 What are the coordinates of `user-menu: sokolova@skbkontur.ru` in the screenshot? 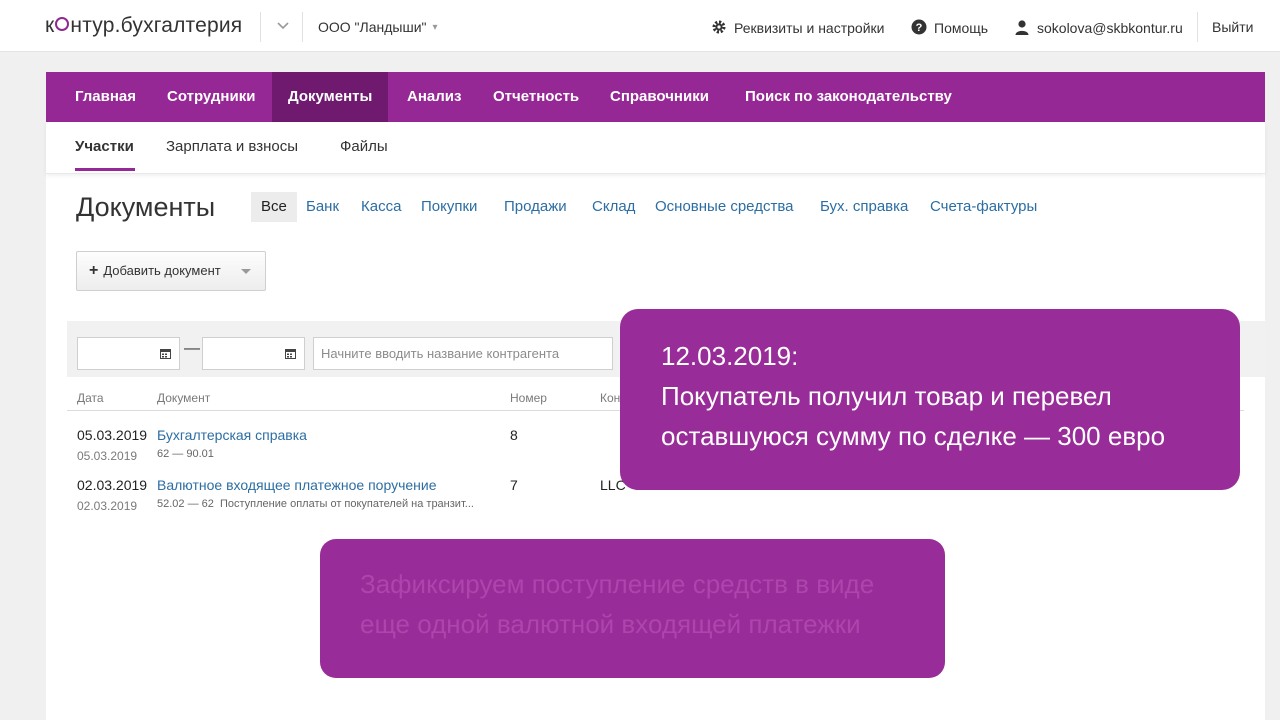 It's located at (1098, 27).